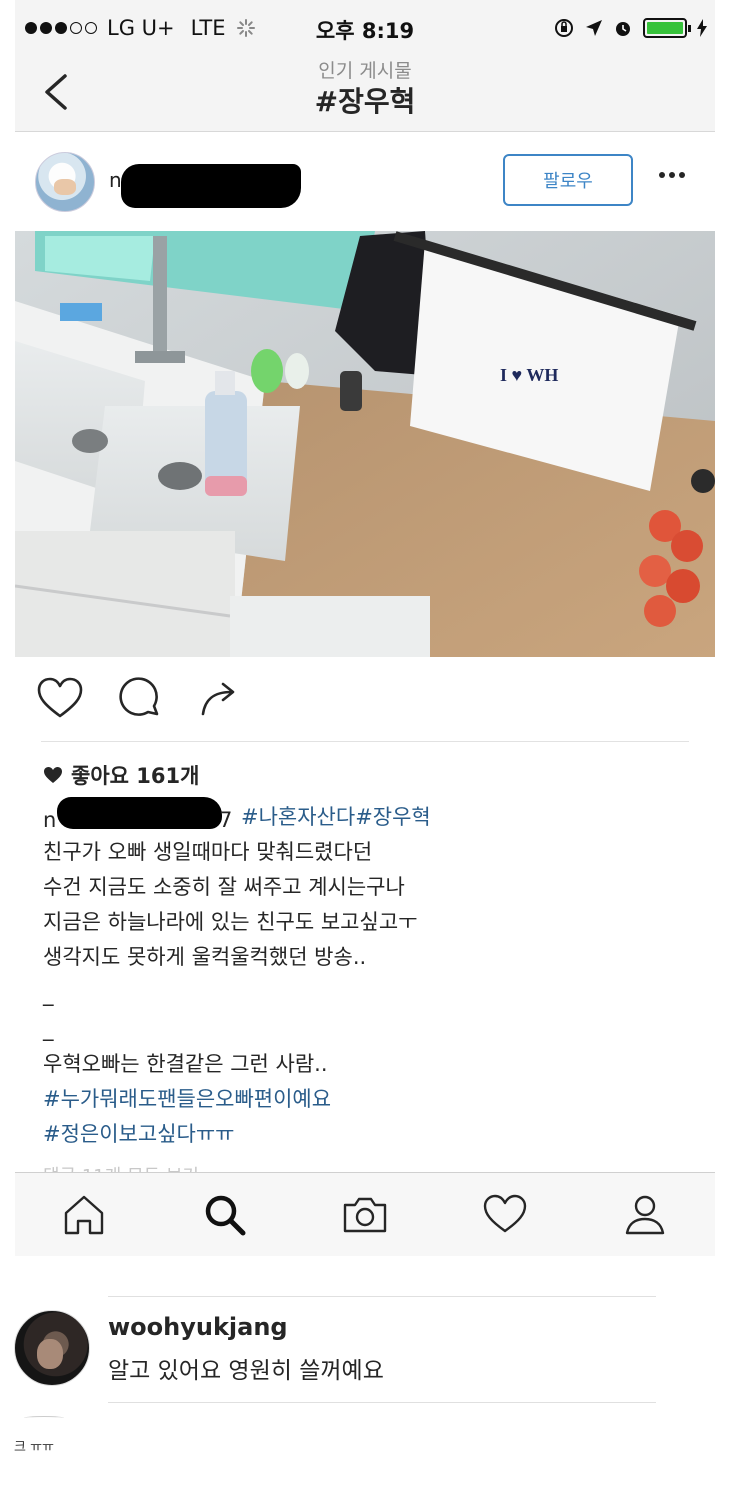 The width and height of the screenshot is (729, 1508). I want to click on caption-line: 우혁오빠는 한결같은 그런 사람.., so click(185, 1064).